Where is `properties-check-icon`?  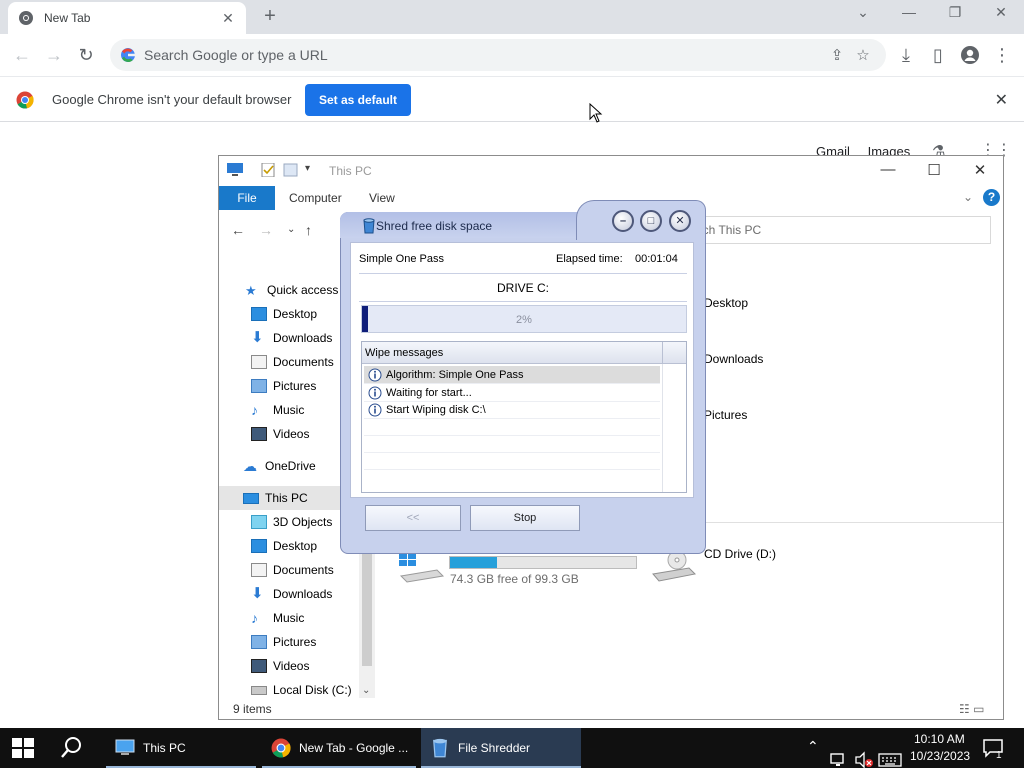
properties-check-icon is located at coordinates (269, 170).